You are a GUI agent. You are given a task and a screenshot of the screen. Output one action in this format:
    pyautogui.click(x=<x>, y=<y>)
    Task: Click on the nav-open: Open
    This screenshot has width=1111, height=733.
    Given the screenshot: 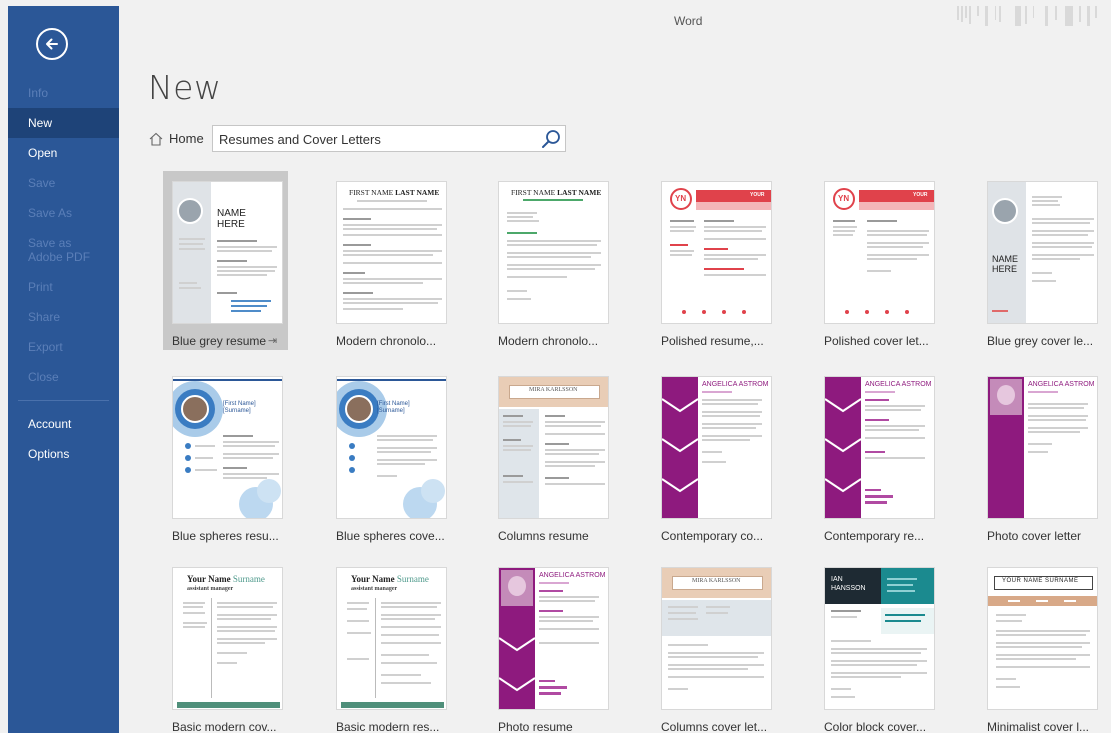 What is the action you would take?
    pyautogui.click(x=63, y=153)
    